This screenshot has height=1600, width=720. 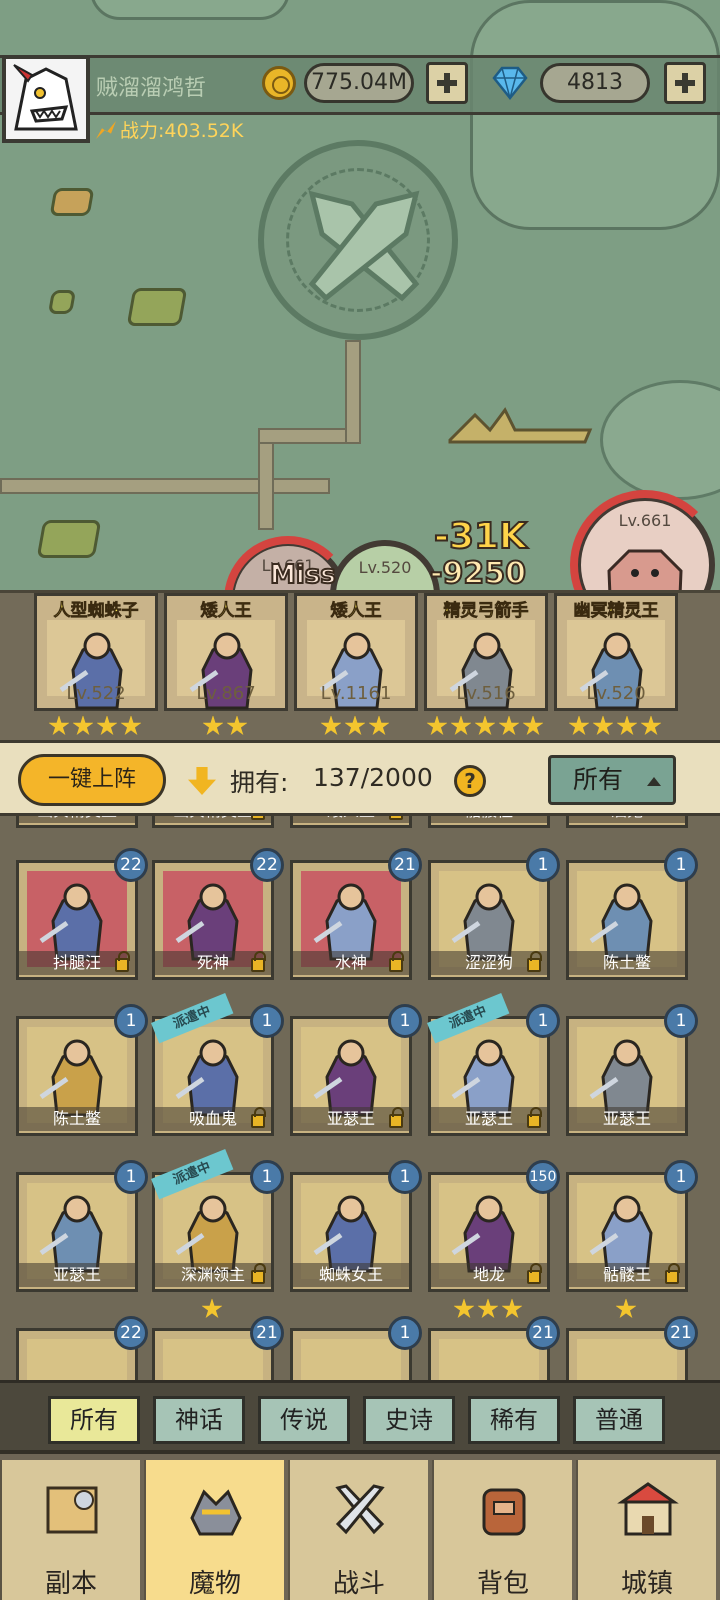 What do you see at coordinates (358, 1530) in the screenshot?
I see `nav-tab: 战斗` at bounding box center [358, 1530].